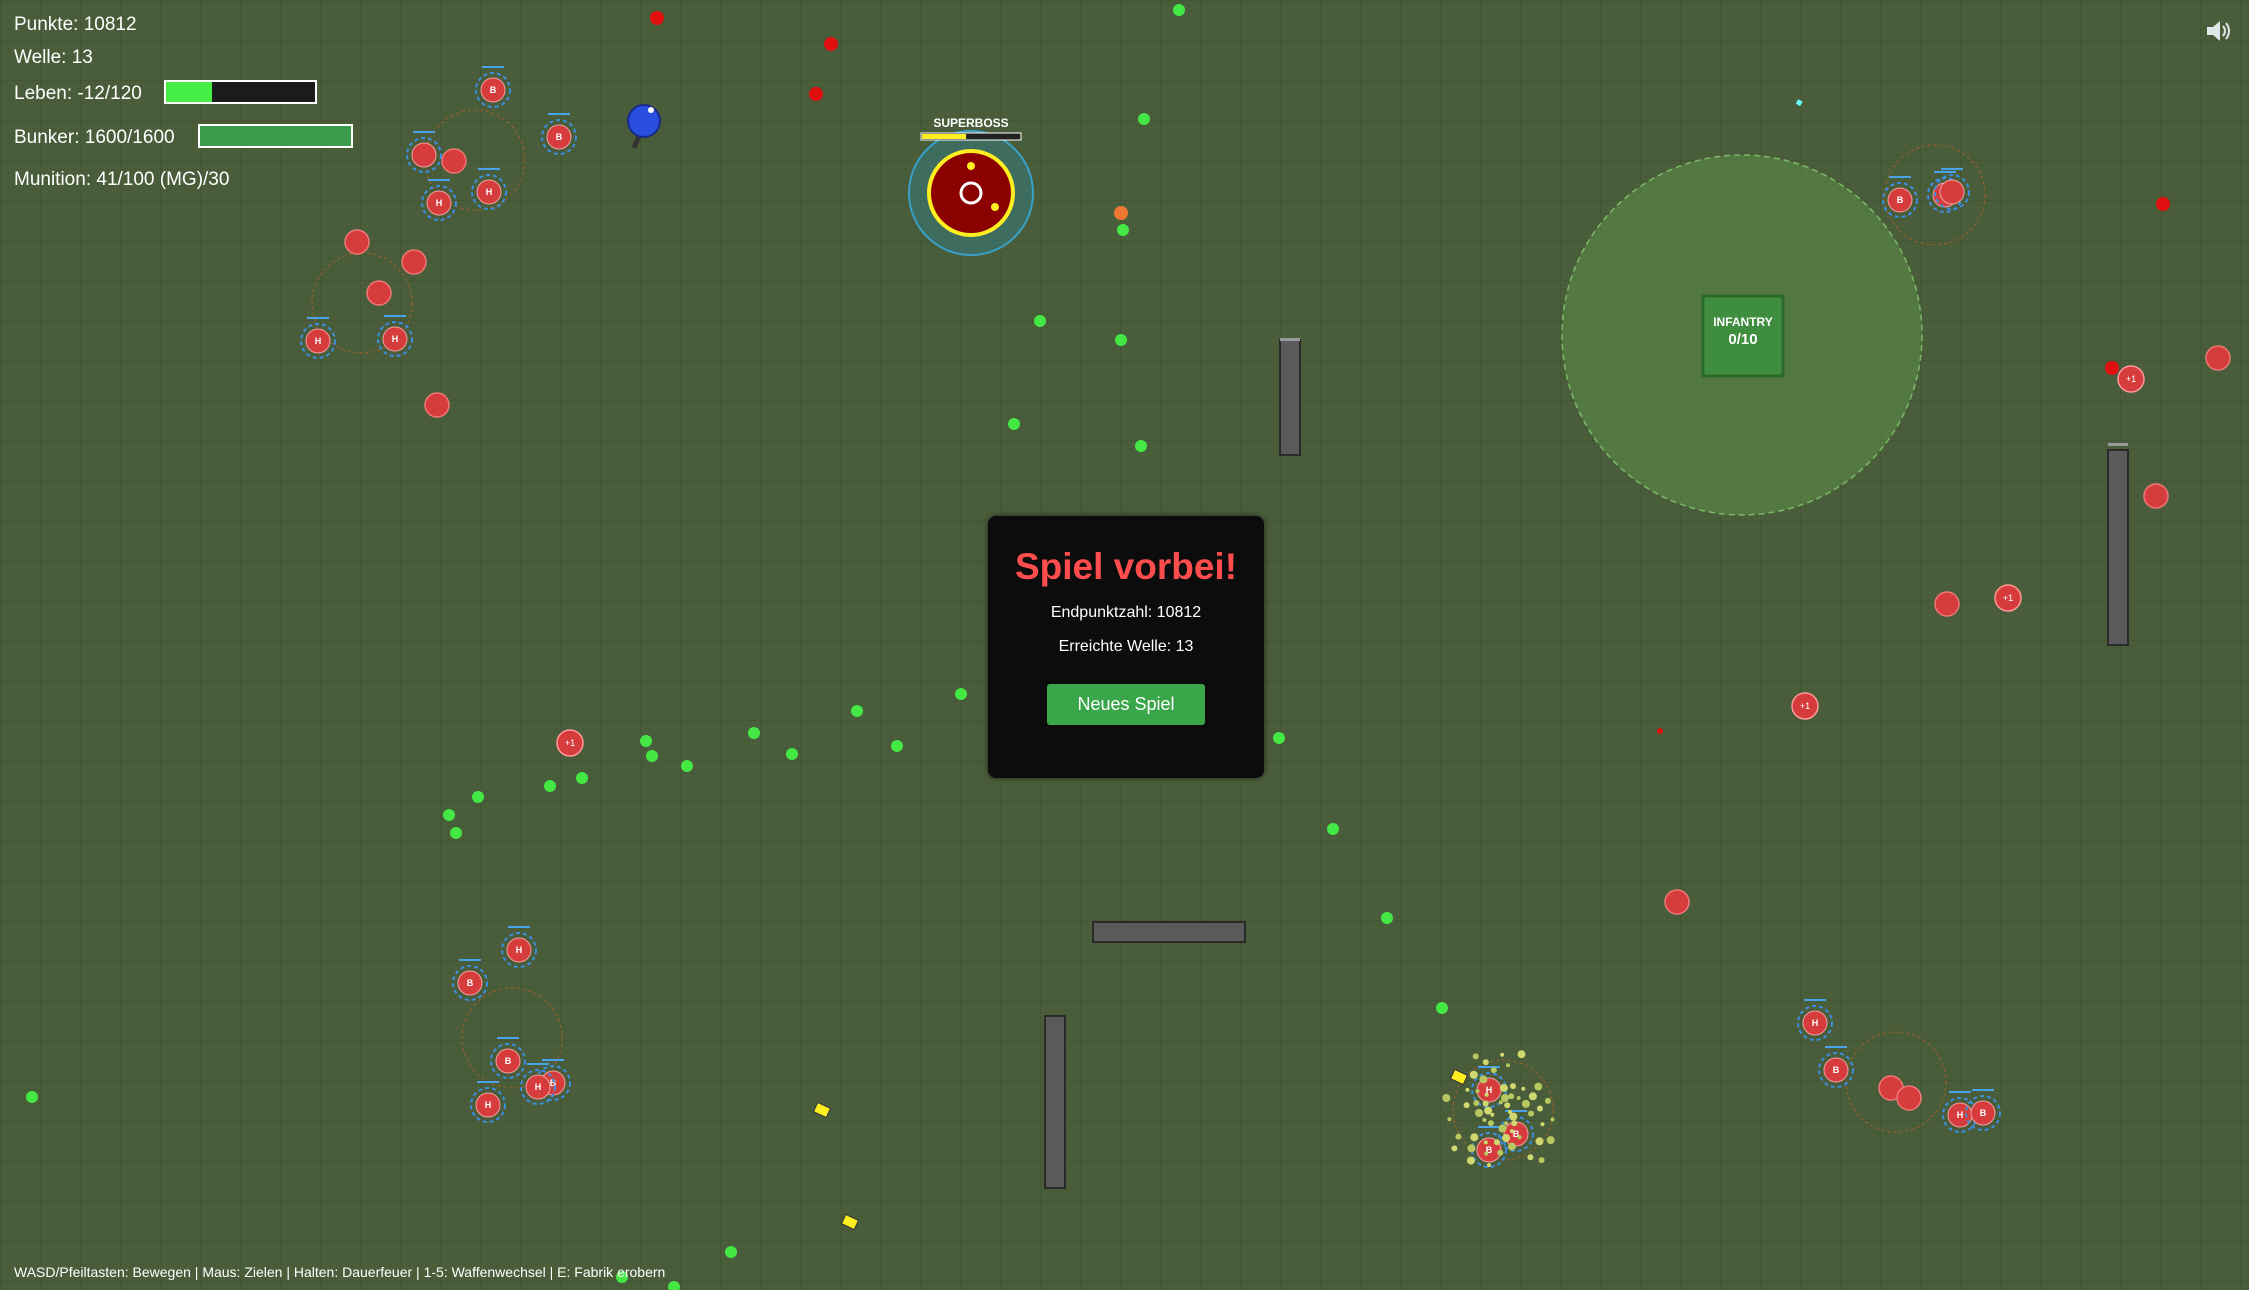  I want to click on life-label: Leben: -12/120, so click(78, 93).